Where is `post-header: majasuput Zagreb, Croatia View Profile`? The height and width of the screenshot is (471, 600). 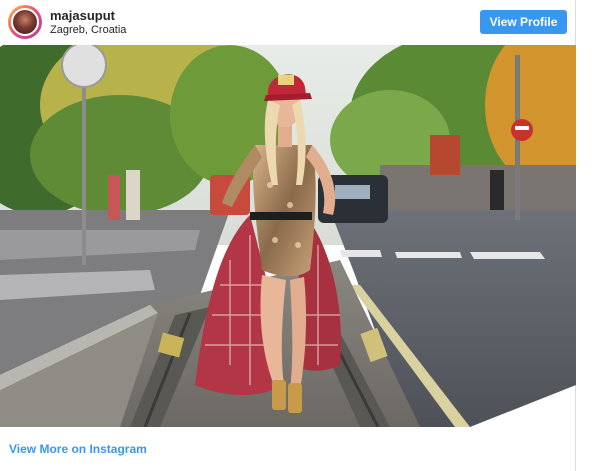 post-header: majasuput Zagreb, Croatia View Profile is located at coordinates (288, 22).